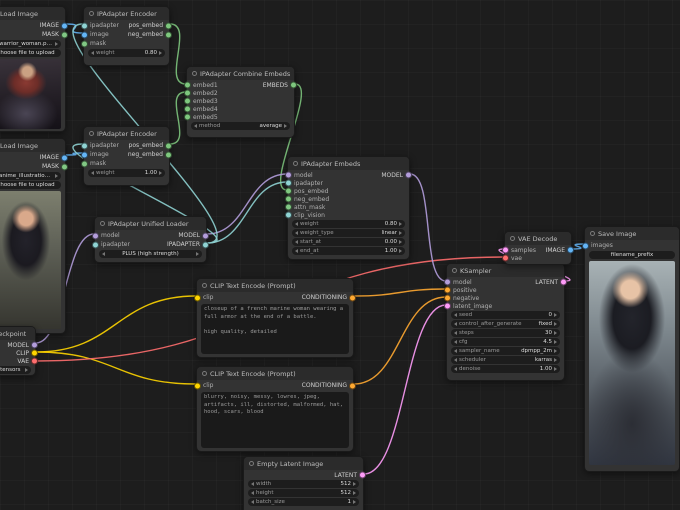 The image size is (680, 510). I want to click on node-header: VAE Decode, so click(538, 238).